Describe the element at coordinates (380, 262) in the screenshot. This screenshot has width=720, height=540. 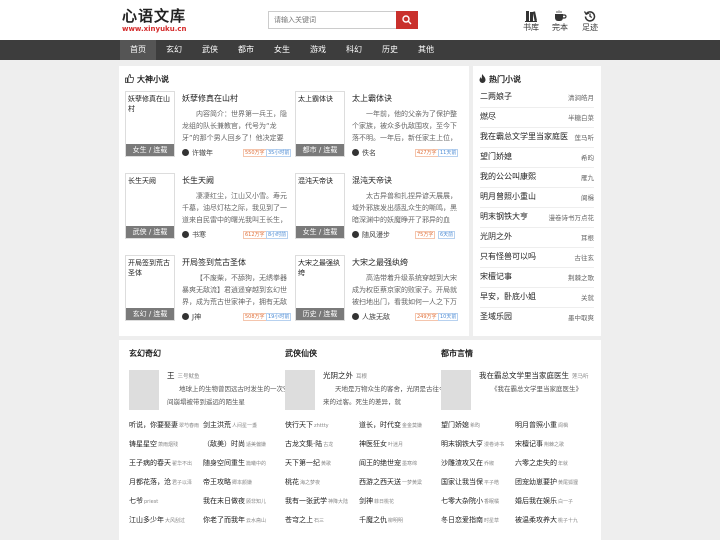
I see `book-title: 大宋之最强纨绔` at that location.